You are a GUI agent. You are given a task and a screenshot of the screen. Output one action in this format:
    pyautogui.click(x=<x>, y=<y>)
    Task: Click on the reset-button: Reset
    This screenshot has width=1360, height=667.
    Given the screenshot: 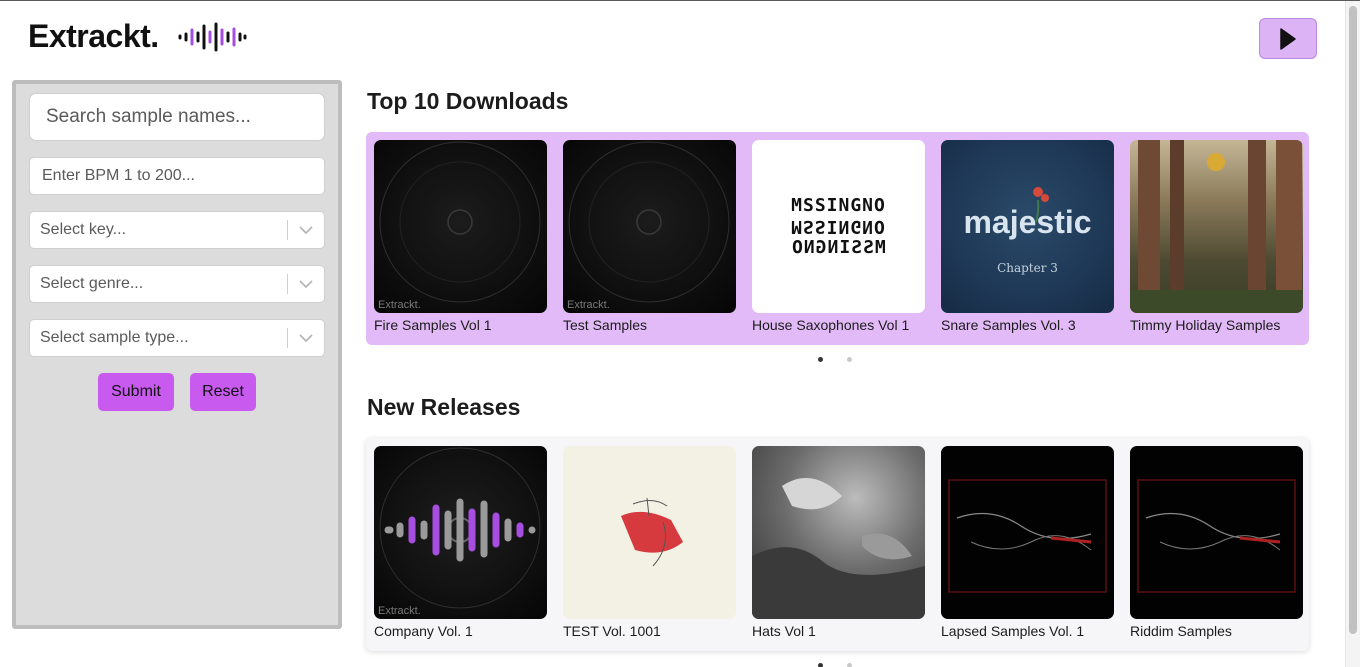 What is the action you would take?
    pyautogui.click(x=223, y=392)
    